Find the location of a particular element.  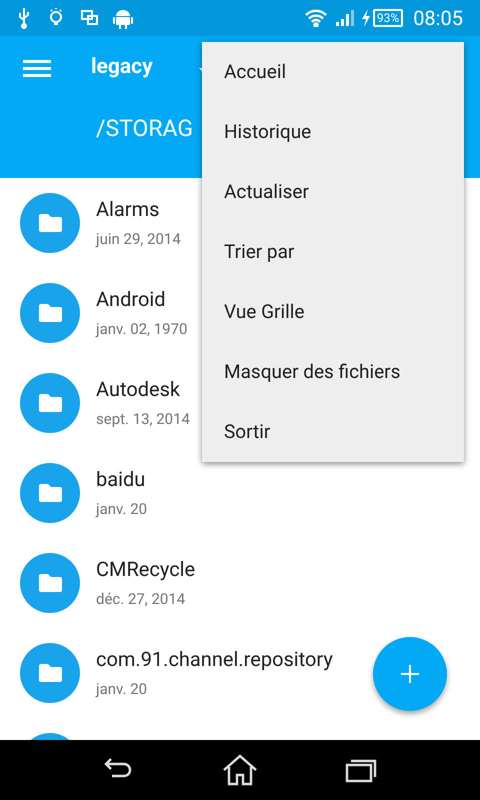

modified-date: juin 29, 2014 is located at coordinates (138, 239).